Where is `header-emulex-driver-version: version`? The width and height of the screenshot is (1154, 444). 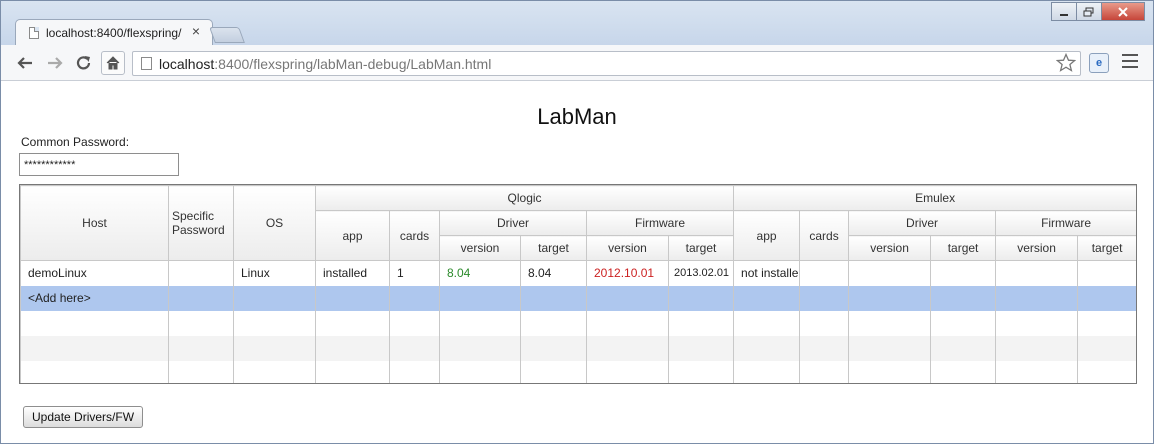 header-emulex-driver-version: version is located at coordinates (890, 248).